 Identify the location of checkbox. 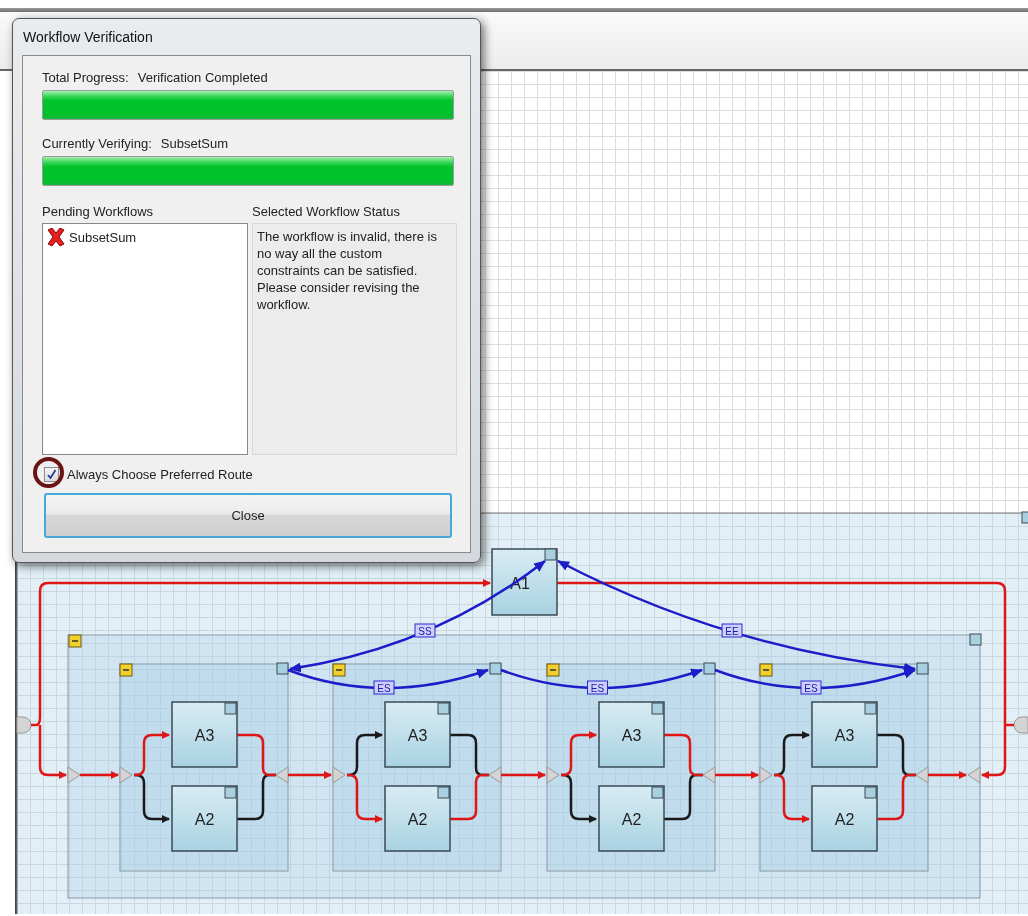
(51, 474).